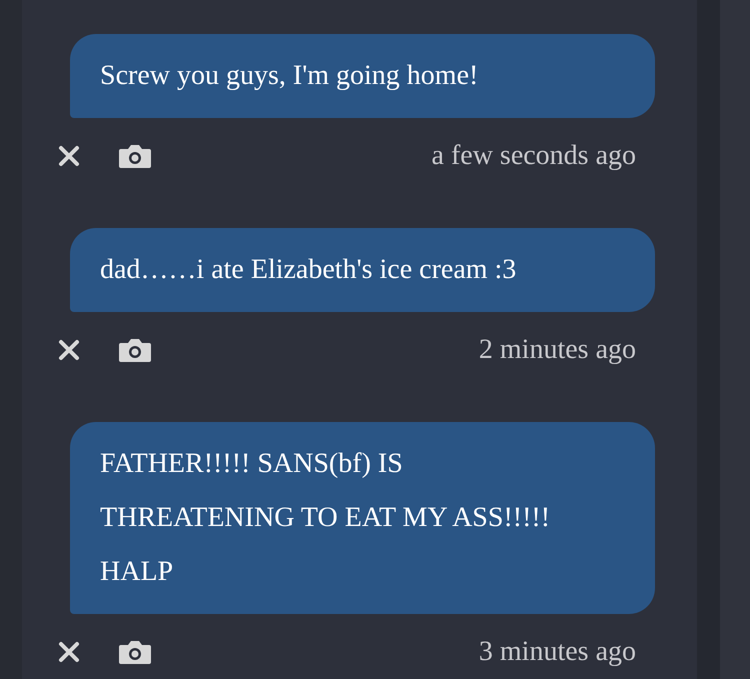 The height and width of the screenshot is (679, 750). I want to click on message-bubble: Screw you guys, I'm going home!, so click(362, 76).